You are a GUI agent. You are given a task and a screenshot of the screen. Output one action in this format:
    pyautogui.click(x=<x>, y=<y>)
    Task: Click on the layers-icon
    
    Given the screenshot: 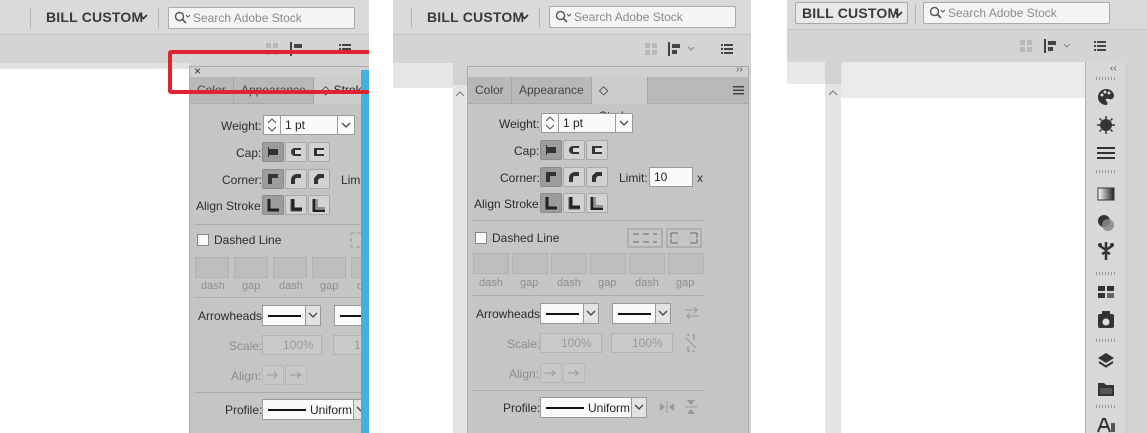 What is the action you would take?
    pyautogui.click(x=1106, y=361)
    